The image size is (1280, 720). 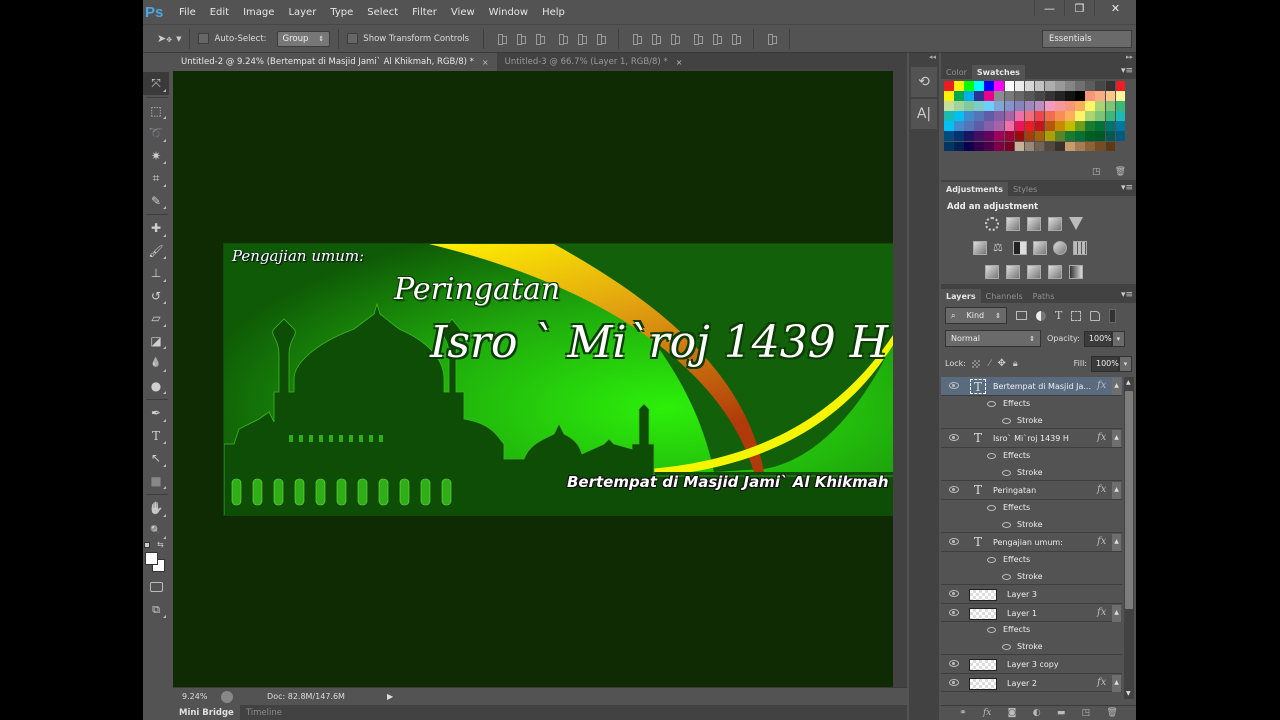 What do you see at coordinates (156, 318) in the screenshot?
I see `eraser-tool: ▱` at bounding box center [156, 318].